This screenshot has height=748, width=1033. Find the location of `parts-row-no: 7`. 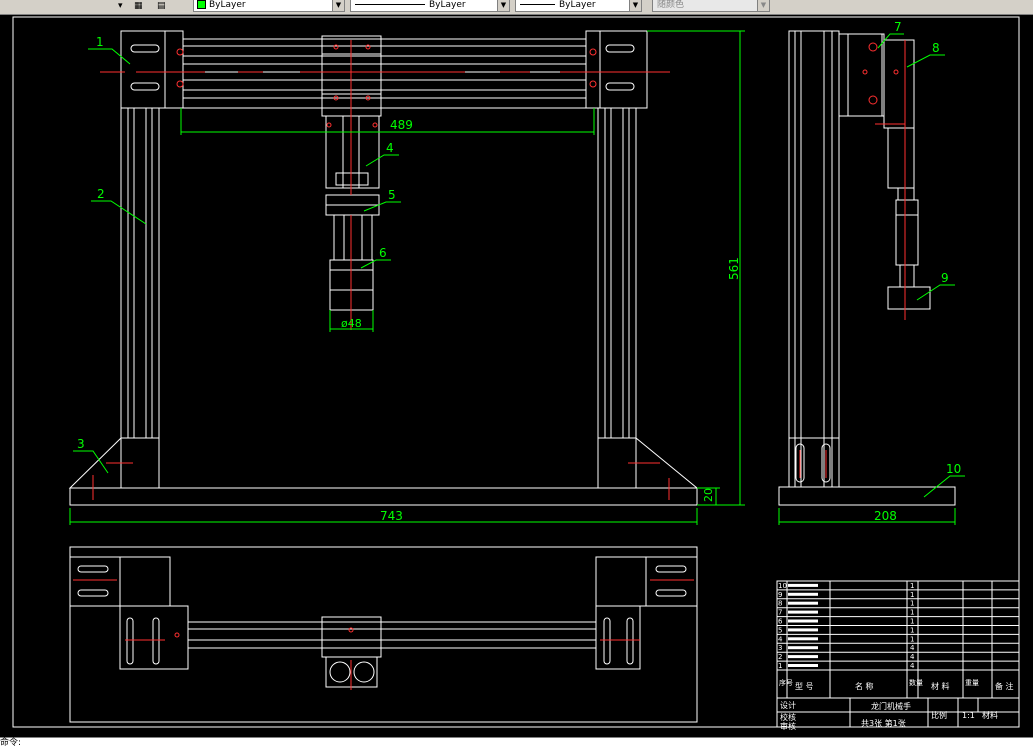

parts-row-no: 7 is located at coordinates (780, 613).